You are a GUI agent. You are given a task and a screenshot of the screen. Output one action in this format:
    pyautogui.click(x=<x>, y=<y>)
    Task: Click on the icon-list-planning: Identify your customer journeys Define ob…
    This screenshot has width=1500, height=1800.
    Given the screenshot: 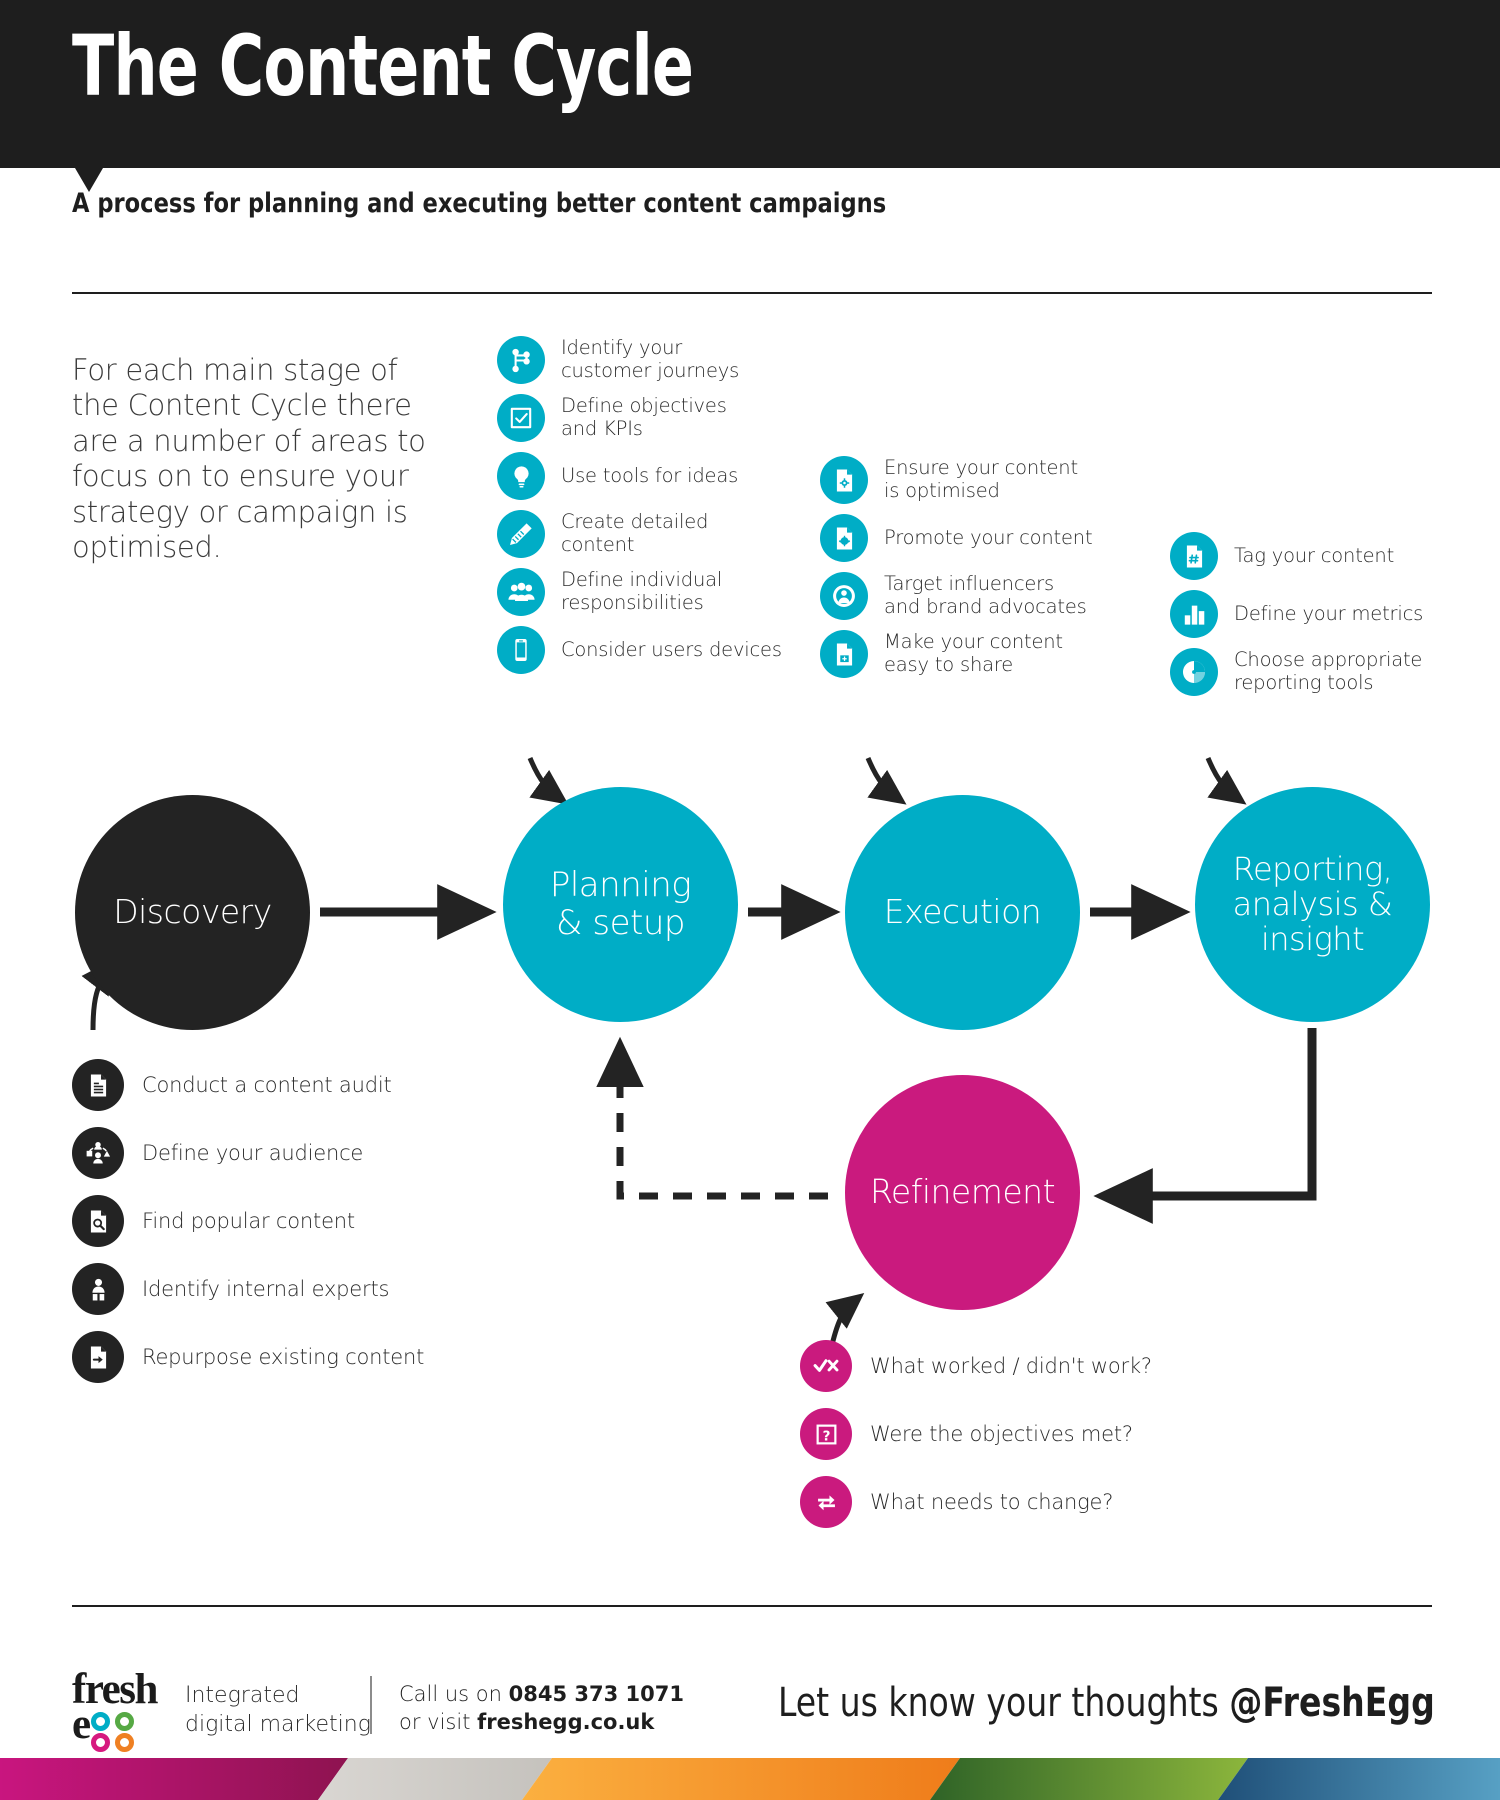 What is the action you would take?
    pyautogui.click(x=639, y=510)
    